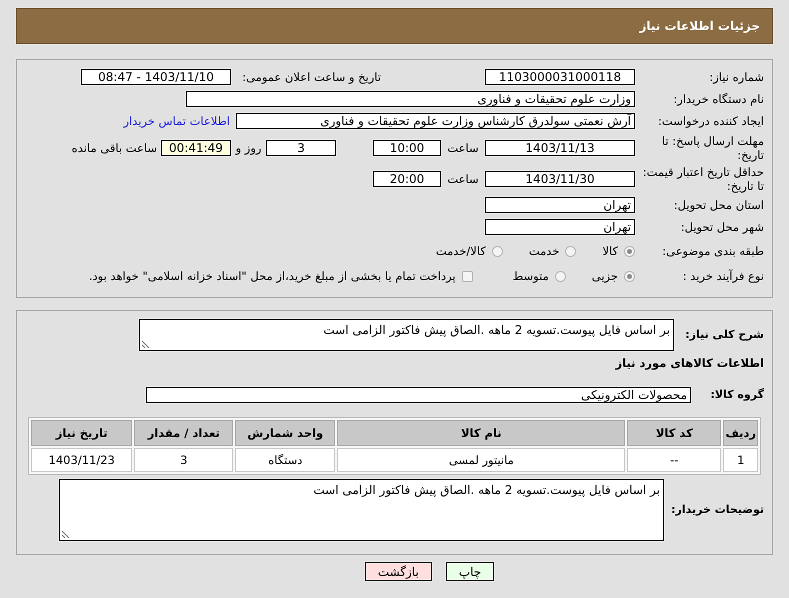 The width and height of the screenshot is (789, 598). Describe the element at coordinates (81, 460) in the screenshot. I see `table-cell: 1403/11/23` at that location.